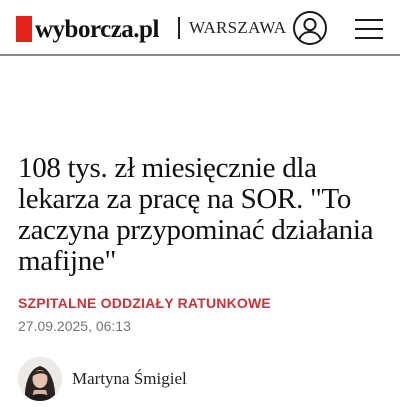  I want to click on hamburger-menu-button, so click(369, 28).